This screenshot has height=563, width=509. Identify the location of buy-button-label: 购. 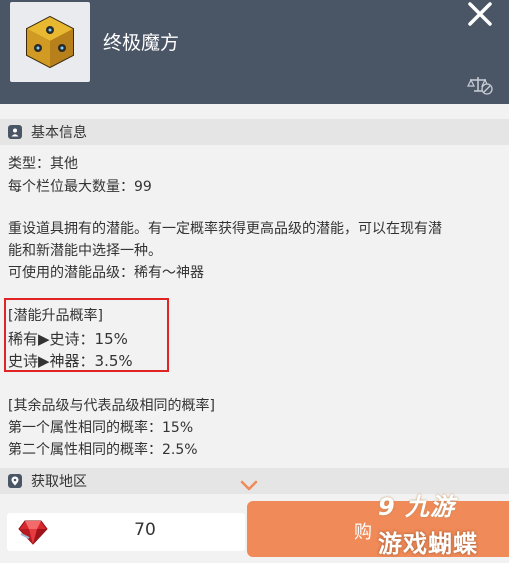
(363, 532).